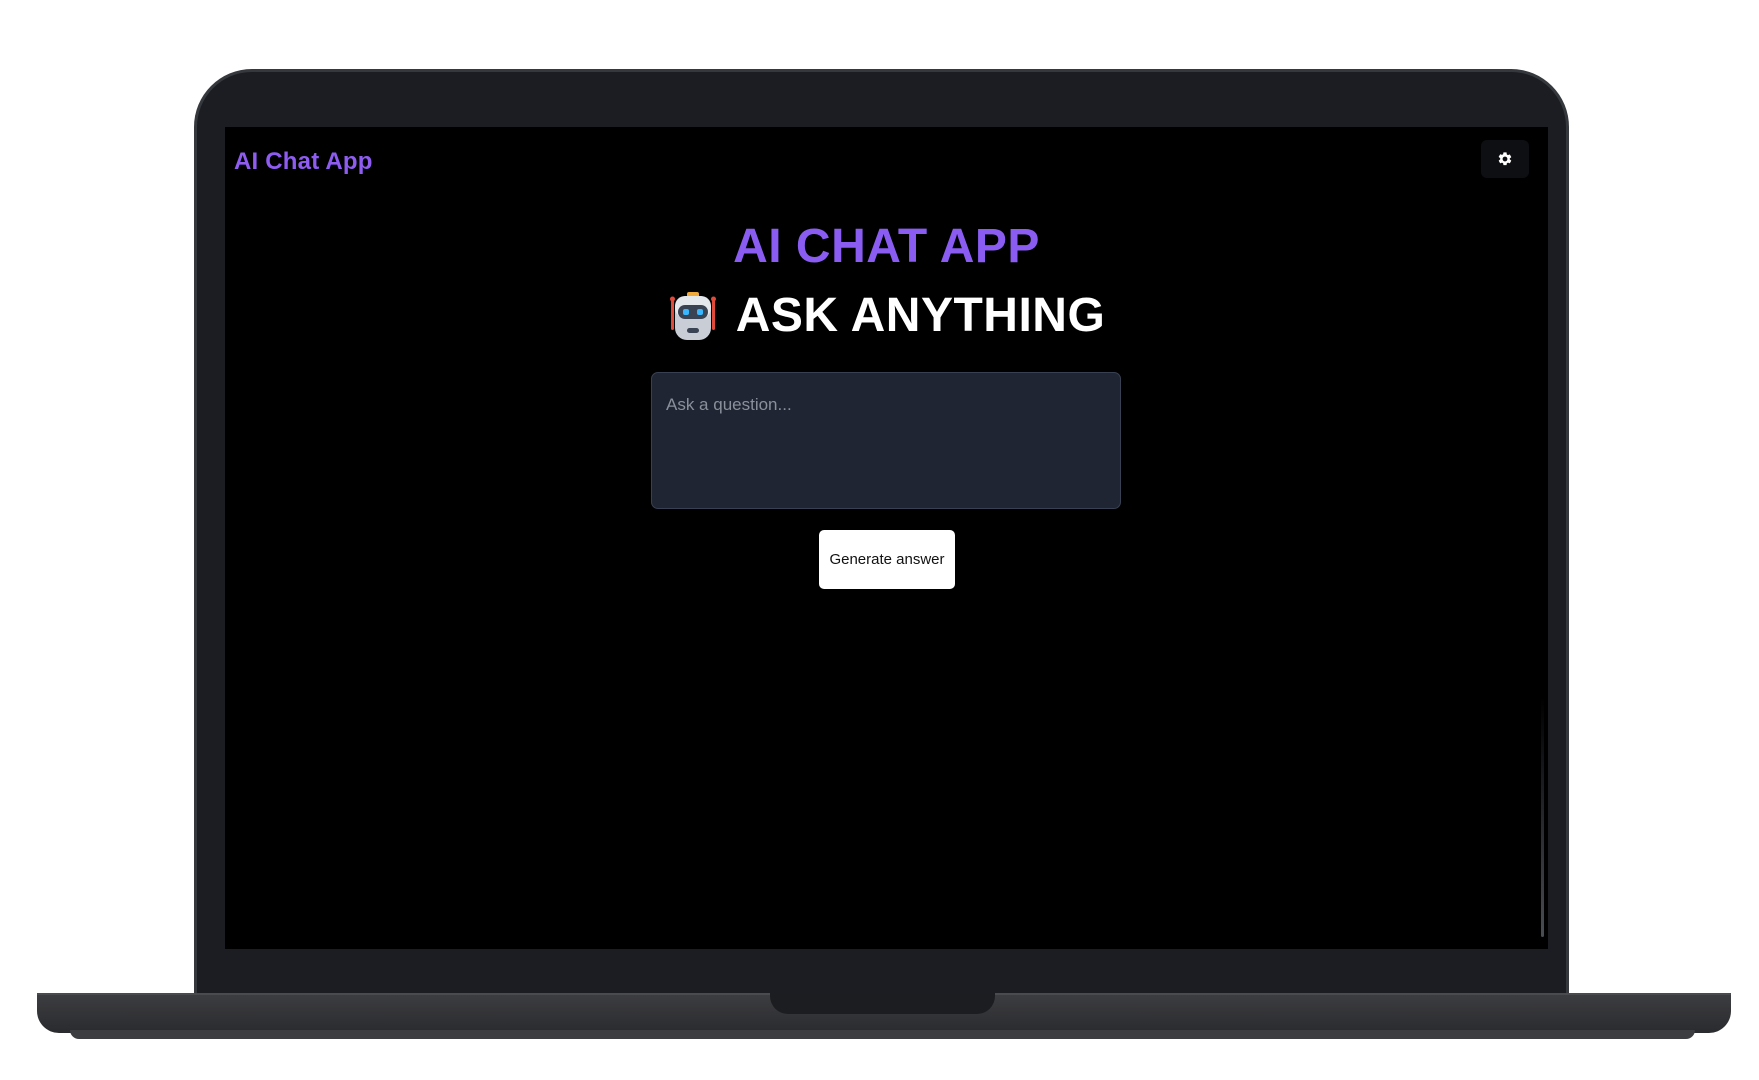  Describe the element at coordinates (886, 440) in the screenshot. I see `question-input` at that location.